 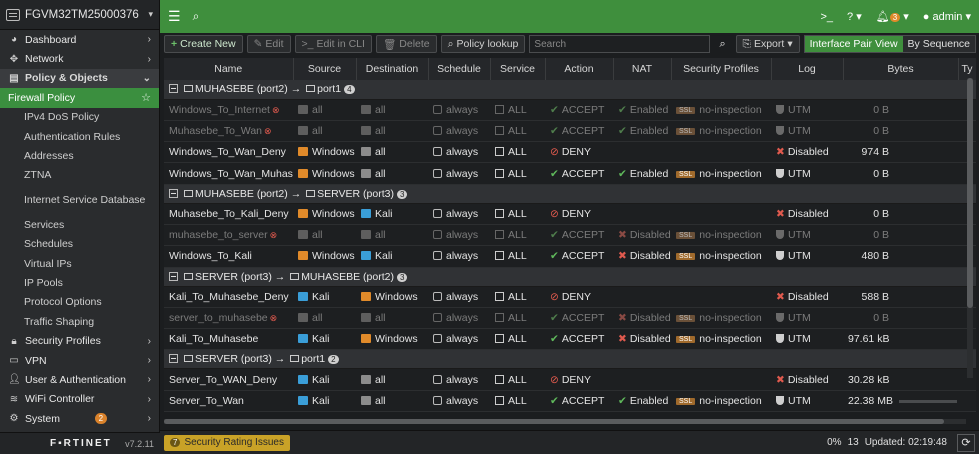 What do you see at coordinates (518, 69) in the screenshot?
I see `column-header-service: Service` at bounding box center [518, 69].